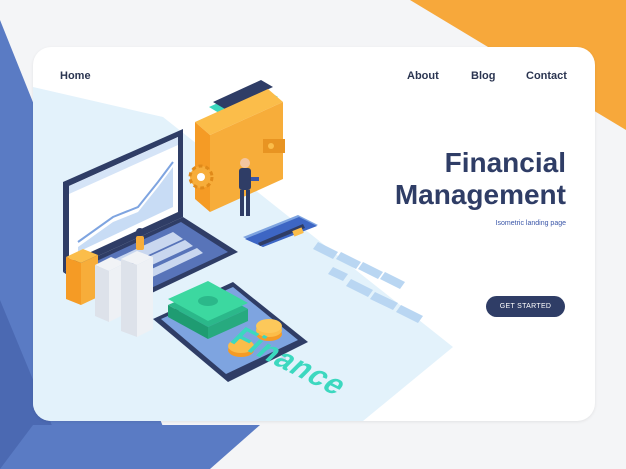 This screenshot has width=626, height=469. Describe the element at coordinates (546, 76) in the screenshot. I see `nav-contact-link: Contact` at that location.